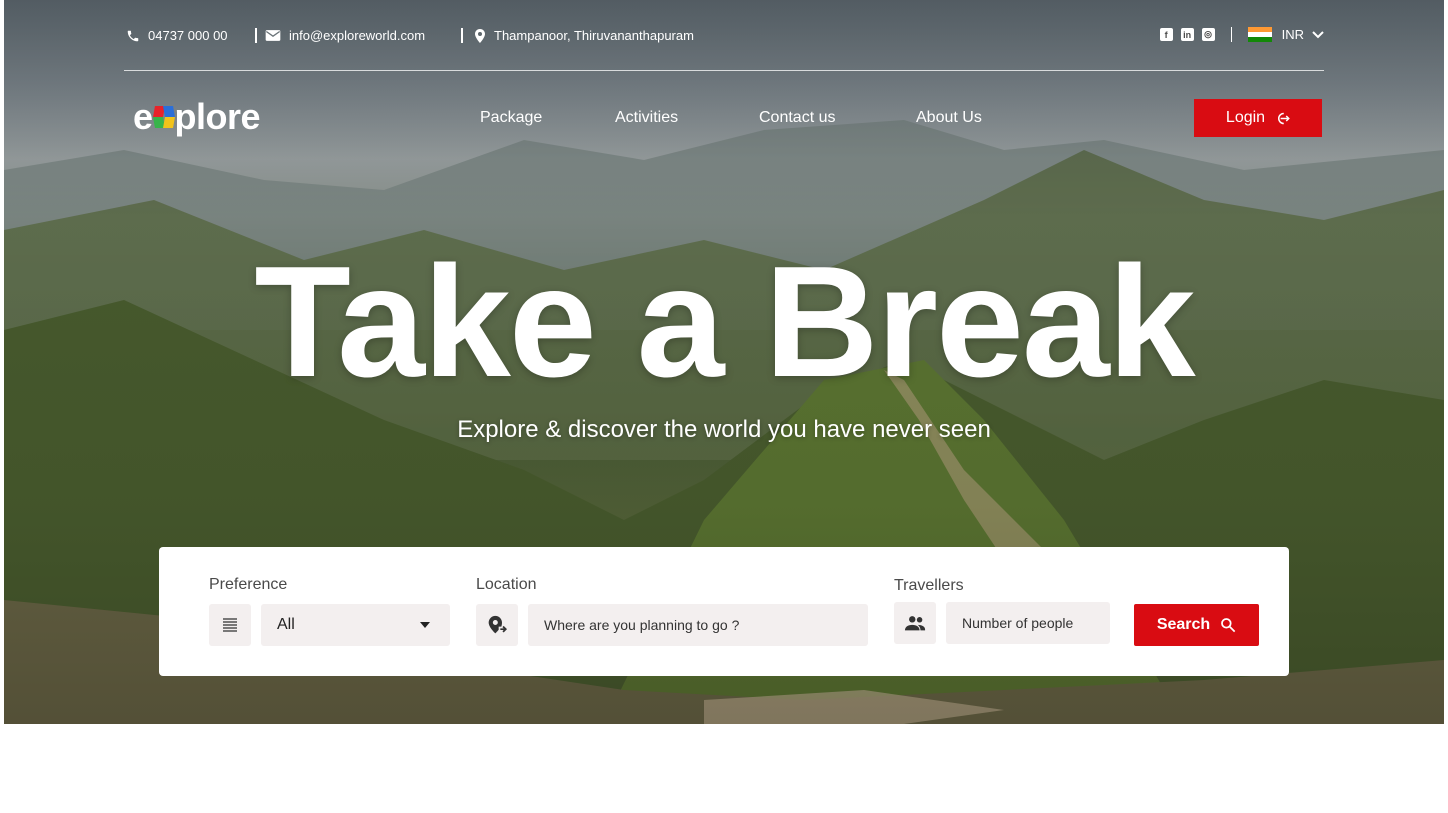  I want to click on nav-about-us: About Us, so click(949, 118).